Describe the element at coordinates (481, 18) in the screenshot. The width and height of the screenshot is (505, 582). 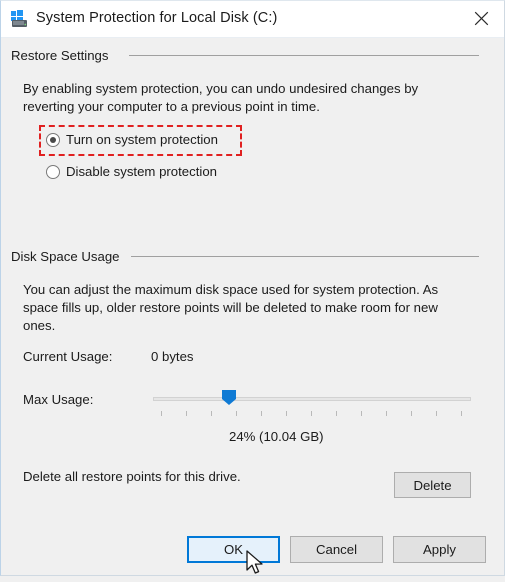
I see `close-icon` at that location.